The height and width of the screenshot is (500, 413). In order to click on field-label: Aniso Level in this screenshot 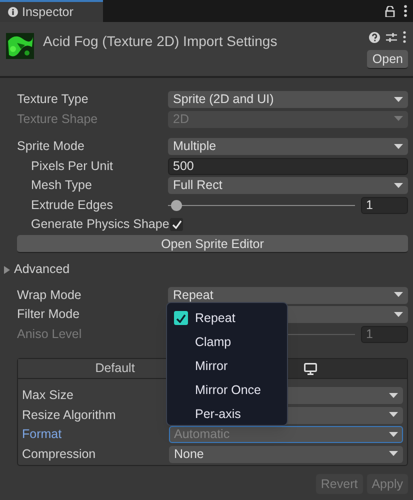, I will do `click(50, 334)`.